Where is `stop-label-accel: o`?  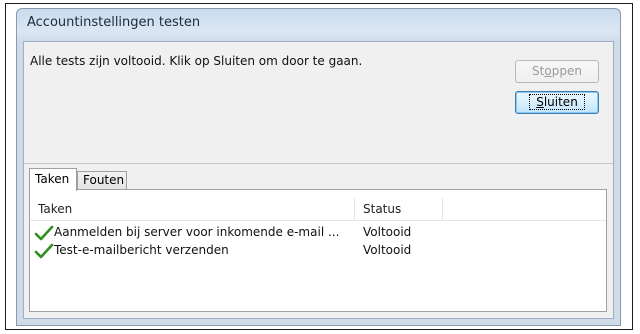 stop-label-accel: o is located at coordinates (548, 71).